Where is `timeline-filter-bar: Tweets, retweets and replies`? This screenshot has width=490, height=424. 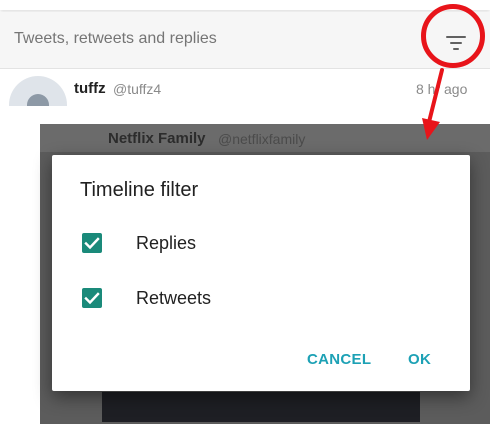
timeline-filter-bar: Tweets, retweets and replies is located at coordinates (245, 40).